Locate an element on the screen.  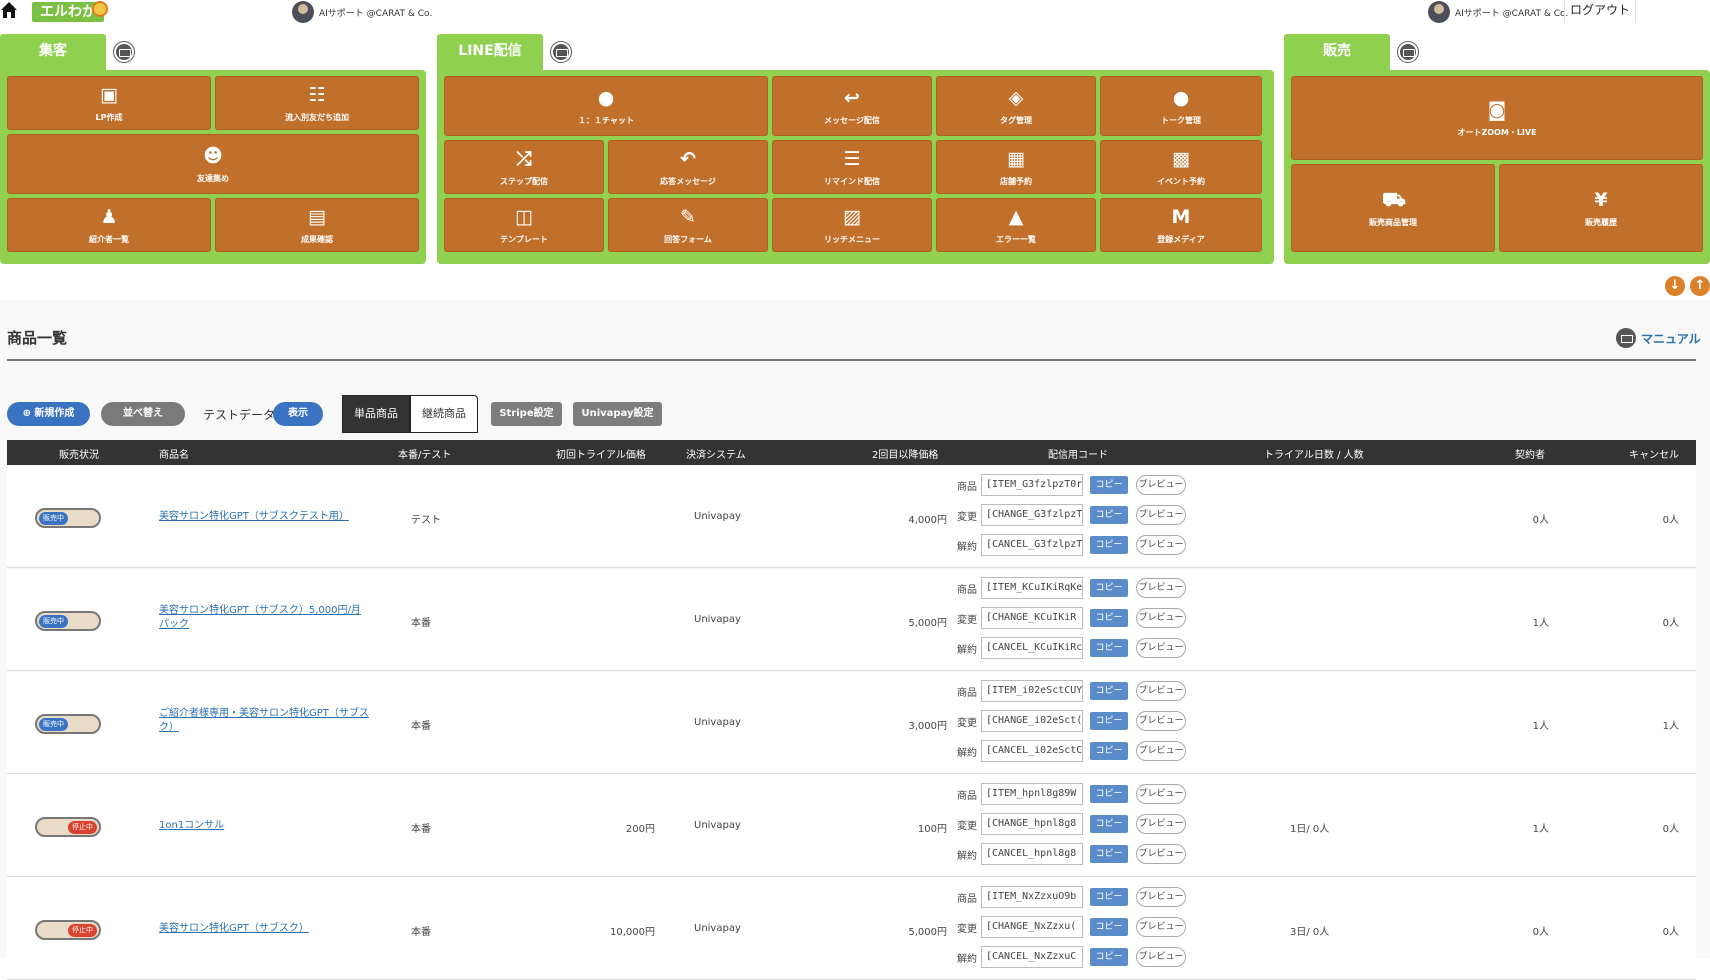
price-cell: 3,000円 is located at coordinates (927, 726).